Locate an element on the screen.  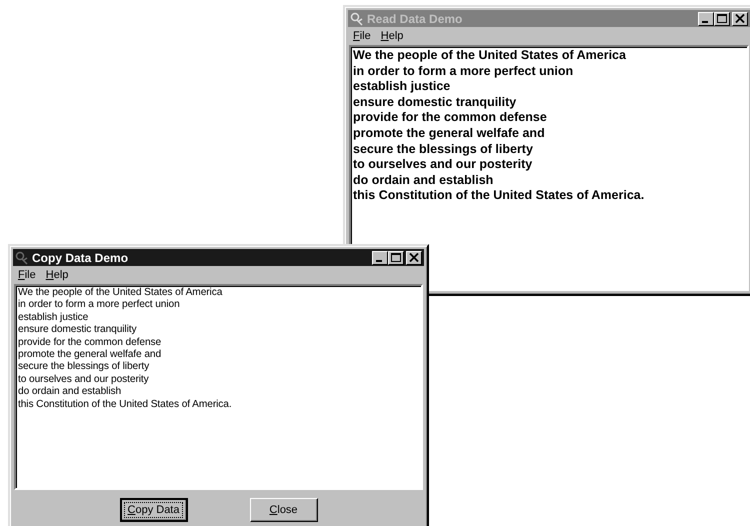
dialog-button: Copy Data is located at coordinates (154, 510).